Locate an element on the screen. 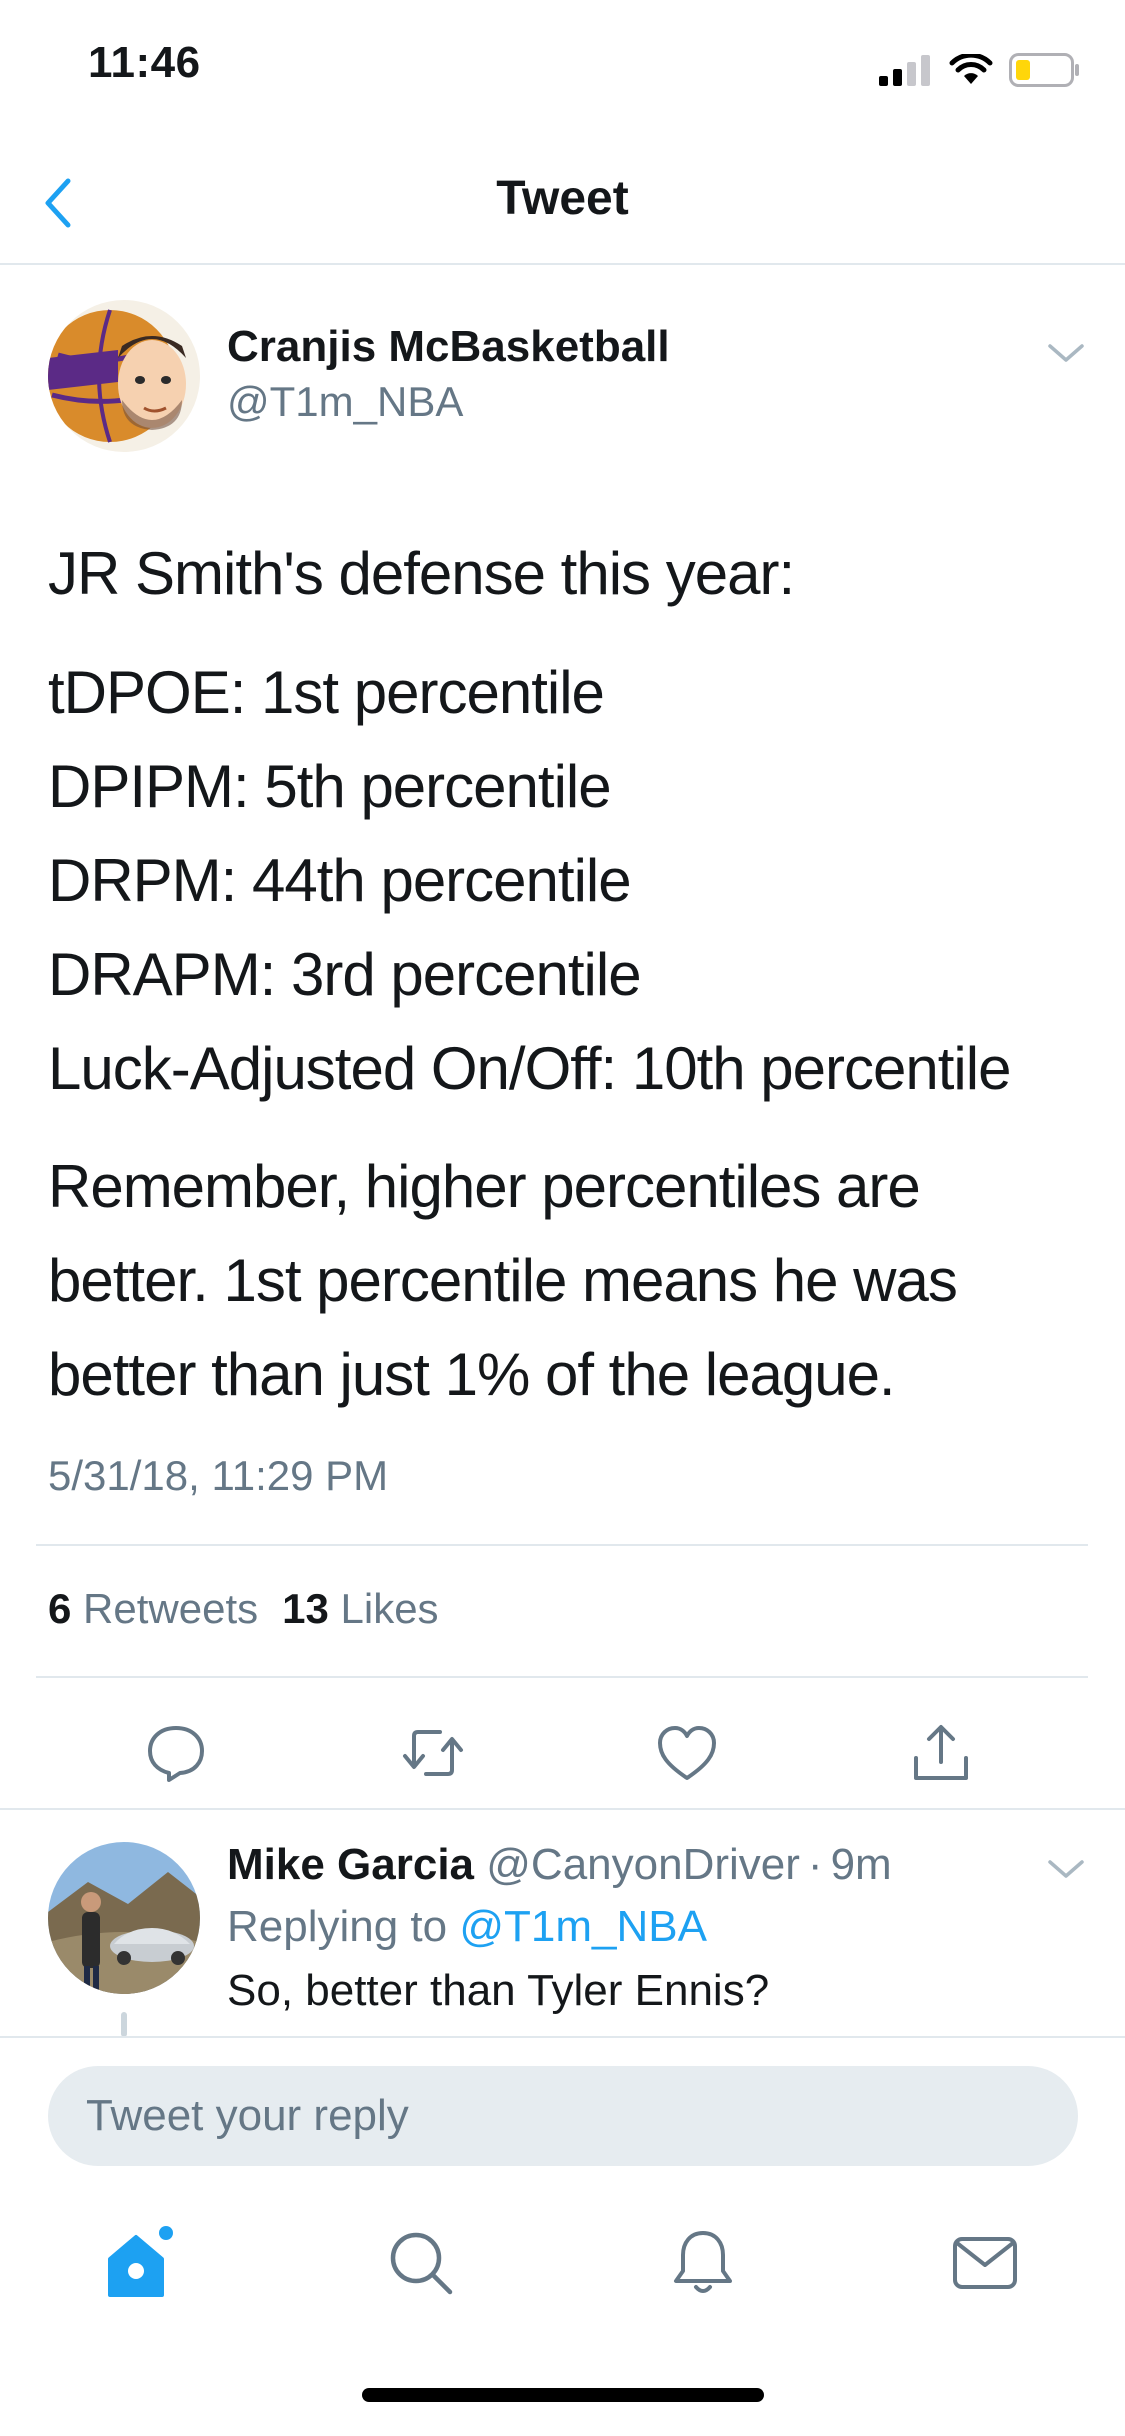  like-button is located at coordinates (687, 1753).